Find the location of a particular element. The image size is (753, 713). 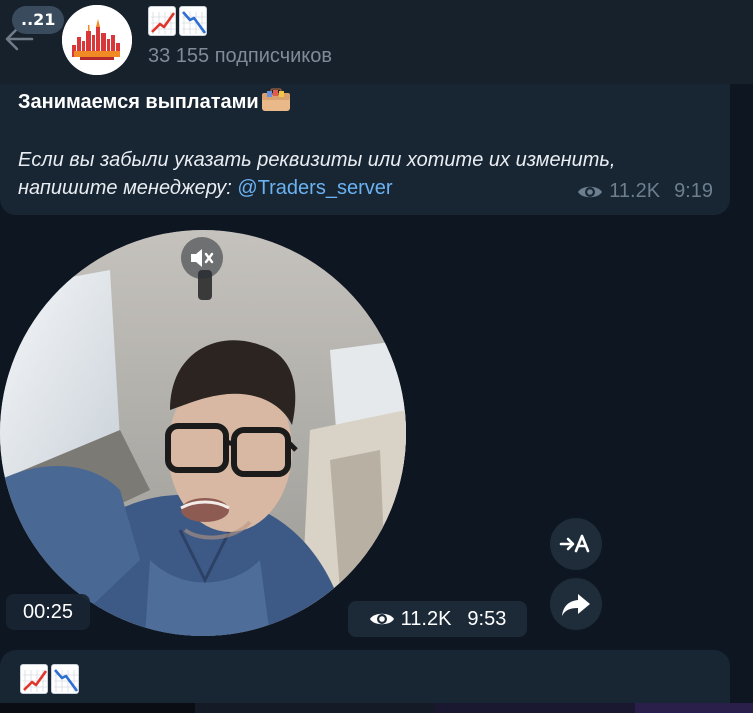

briefcase-icon is located at coordinates (275, 99).